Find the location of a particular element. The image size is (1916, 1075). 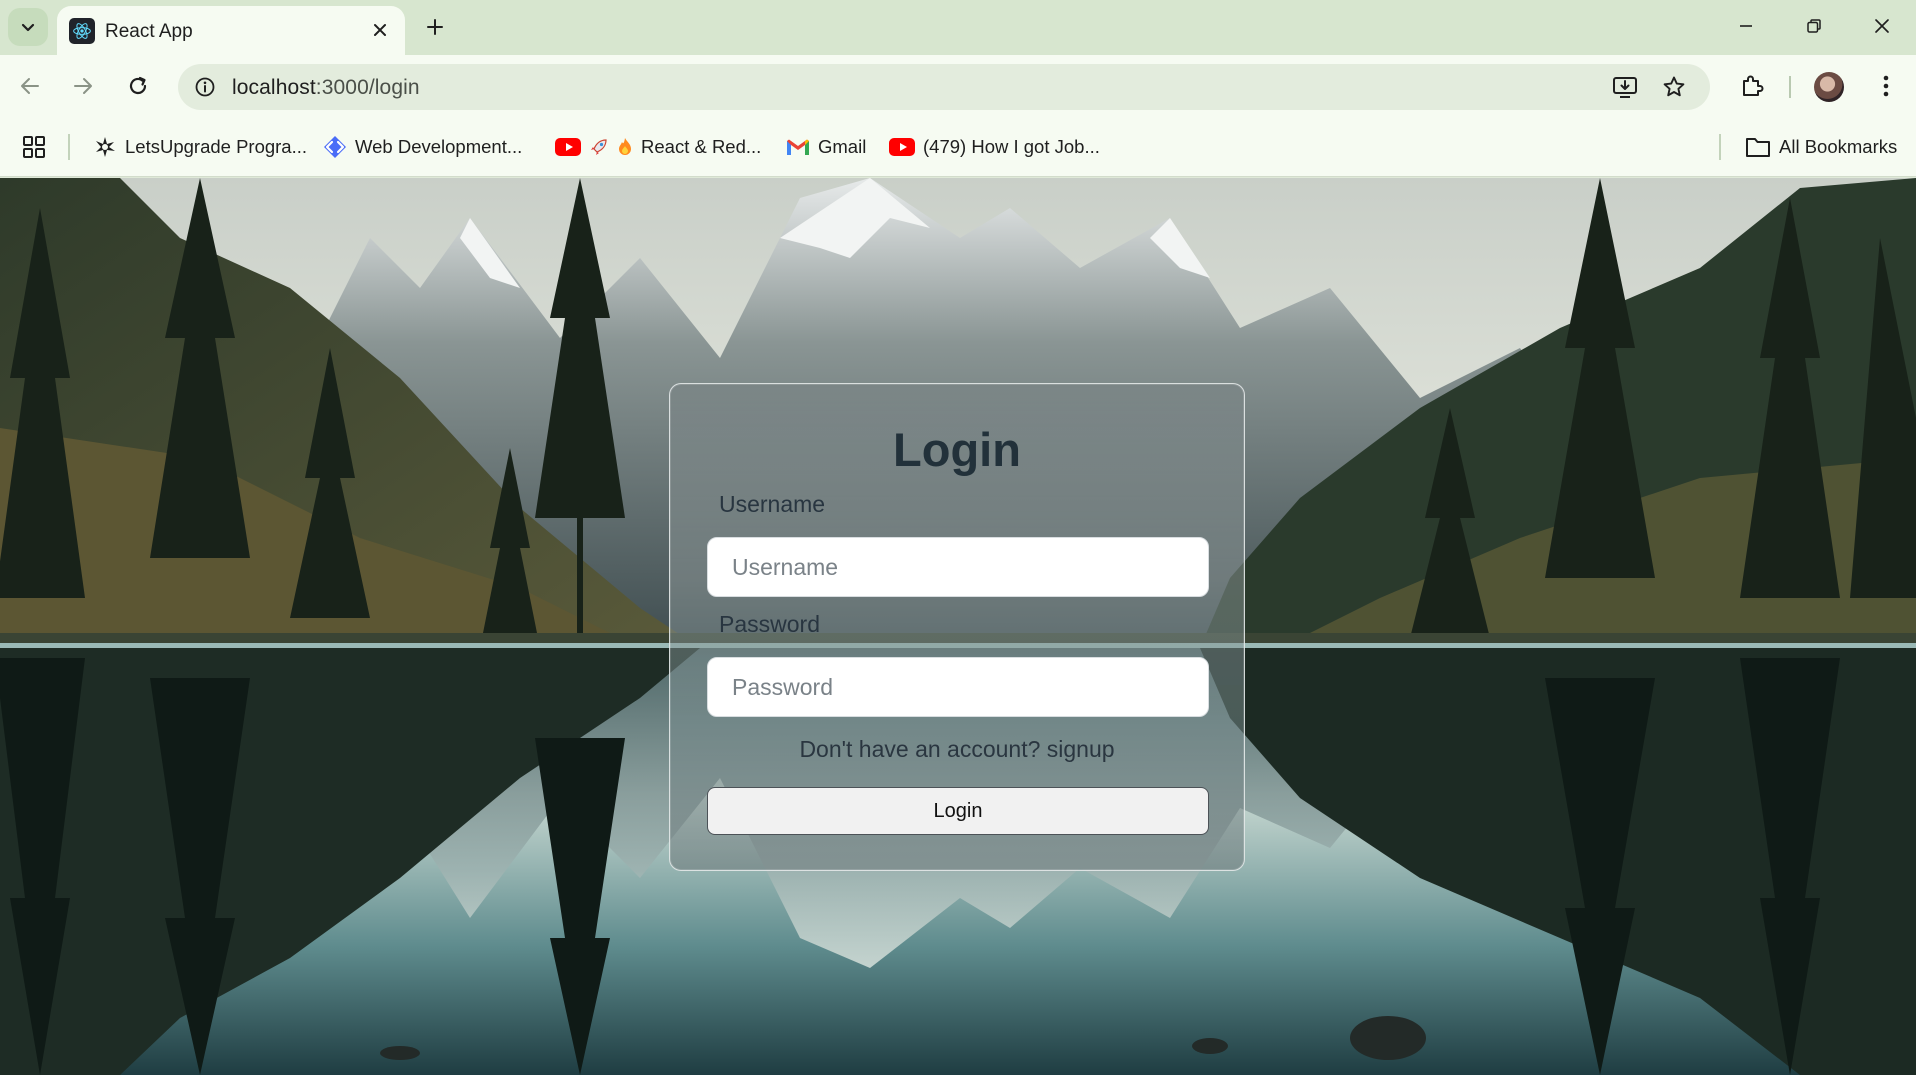

install-app-icon is located at coordinates (1625, 87).